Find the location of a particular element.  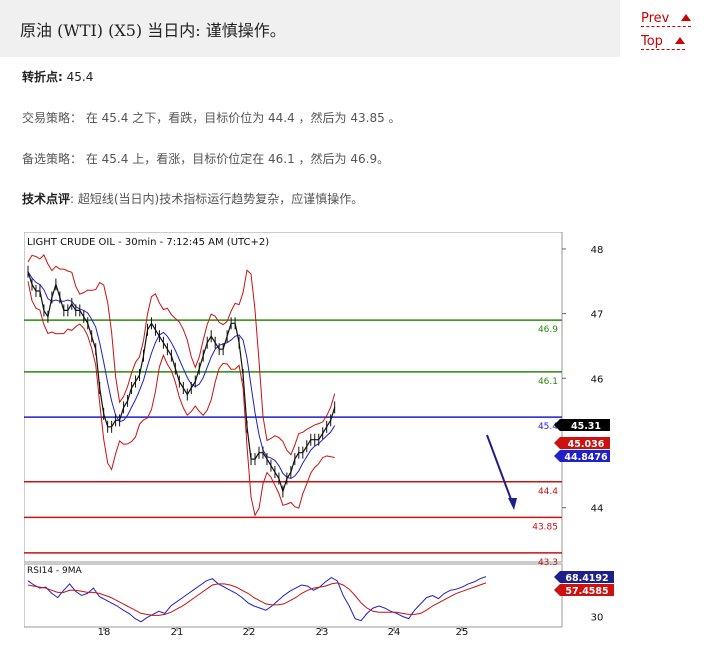

prev-label: Prev is located at coordinates (655, 18).